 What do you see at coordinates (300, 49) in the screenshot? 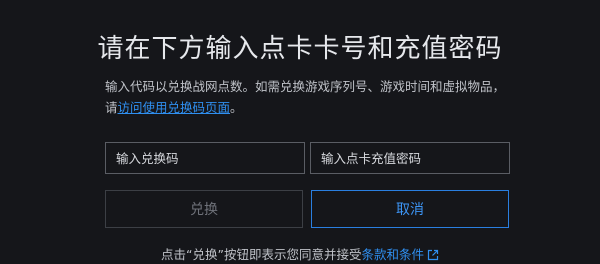
I see `dialog-title: 请在下方输入点卡卡号和充值密码` at bounding box center [300, 49].